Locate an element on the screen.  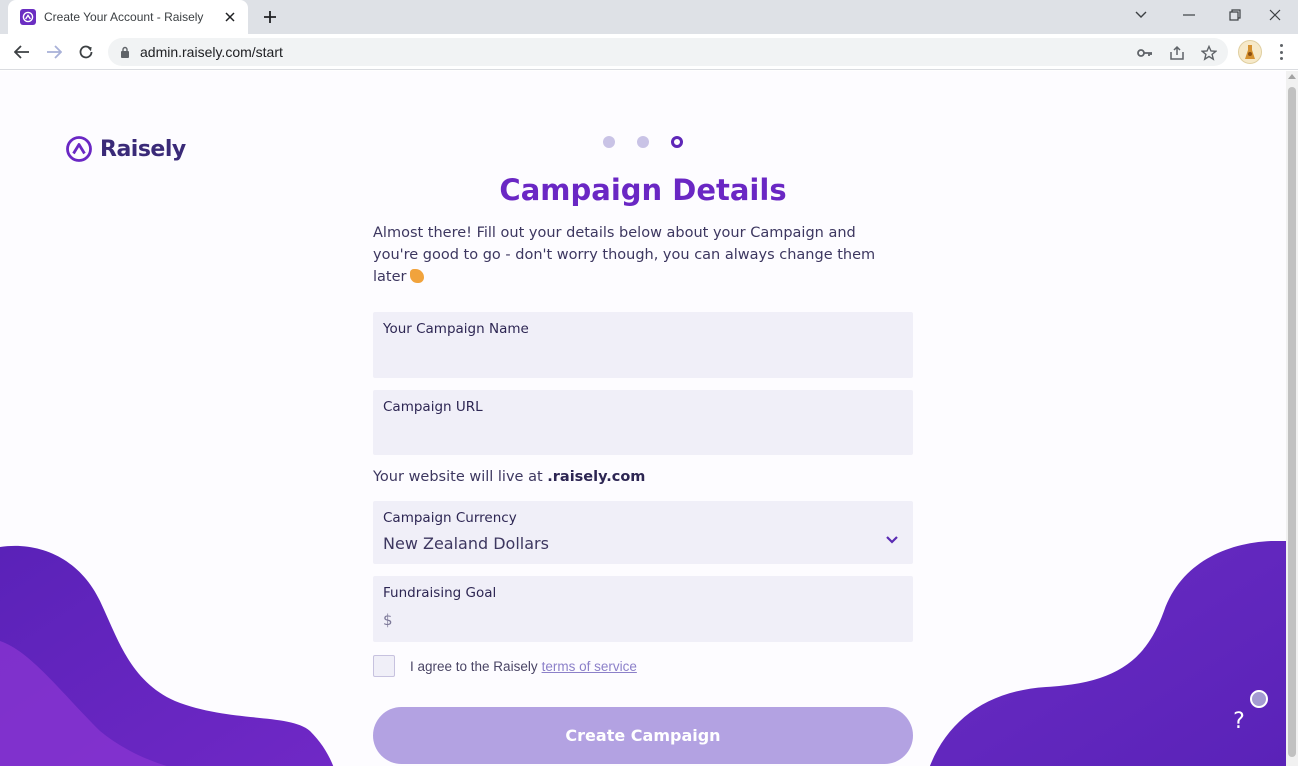
campaign-url-field: Campaign URL is located at coordinates (643, 422).